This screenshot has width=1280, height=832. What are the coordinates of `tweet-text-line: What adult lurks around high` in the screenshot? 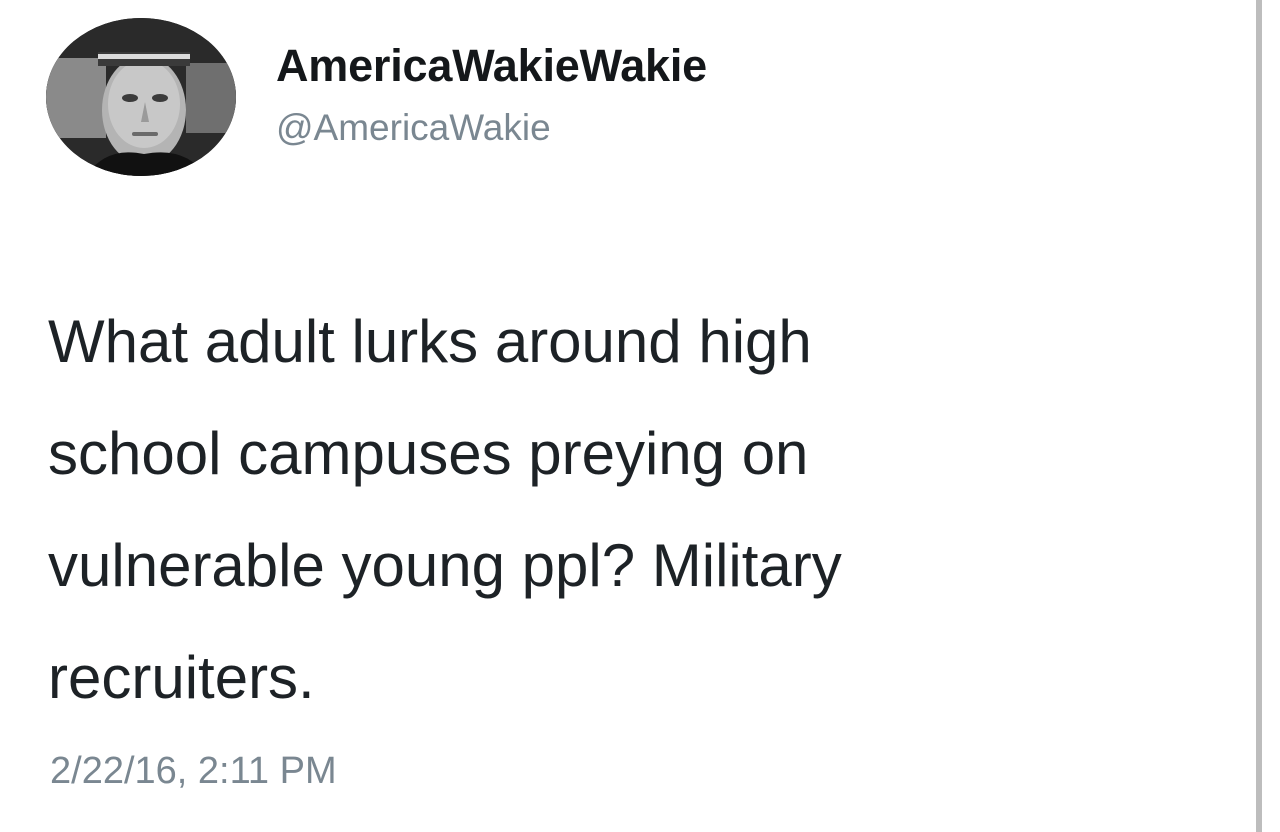 It's located at (430, 341).